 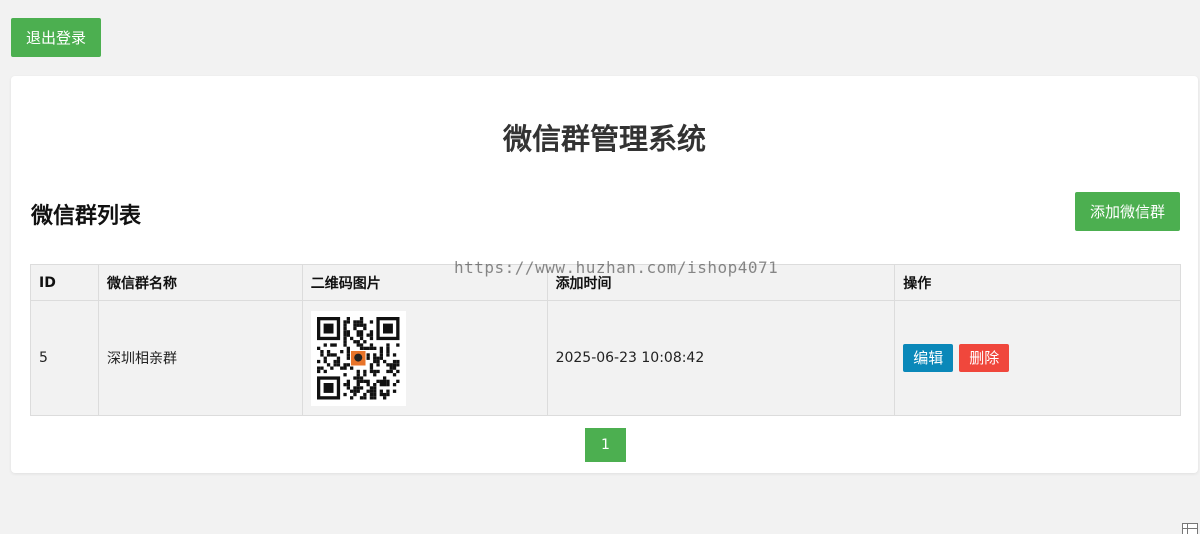 What do you see at coordinates (1037, 358) in the screenshot?
I see `cell-actions: 编辑 删除` at bounding box center [1037, 358].